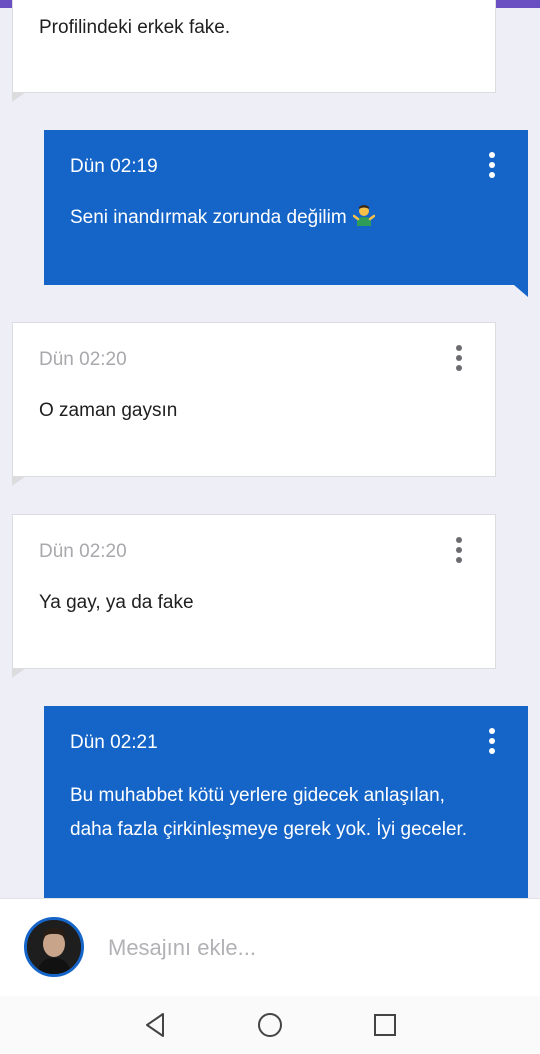  Describe the element at coordinates (135, 27) in the screenshot. I see `message-text: Profilindeki erkek fake.` at that location.